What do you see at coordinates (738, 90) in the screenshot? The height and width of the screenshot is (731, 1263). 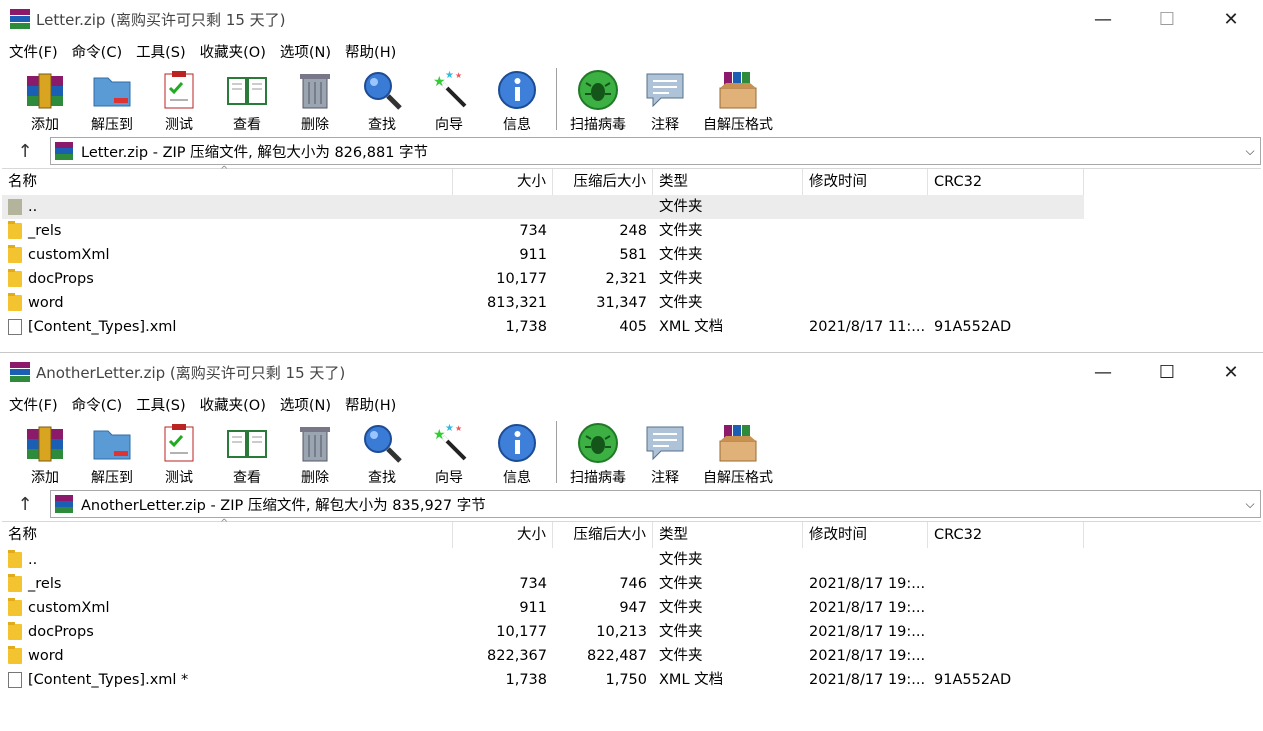 I see `sfx-icon` at bounding box center [738, 90].